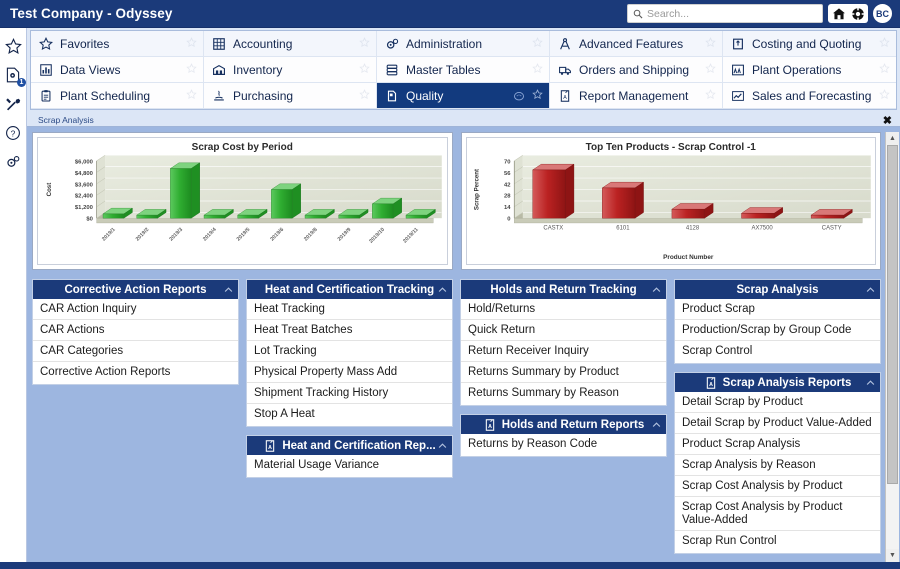 The height and width of the screenshot is (569, 900). What do you see at coordinates (290, 70) in the screenshot?
I see `module-tile-inventory: Inventory` at bounding box center [290, 70].